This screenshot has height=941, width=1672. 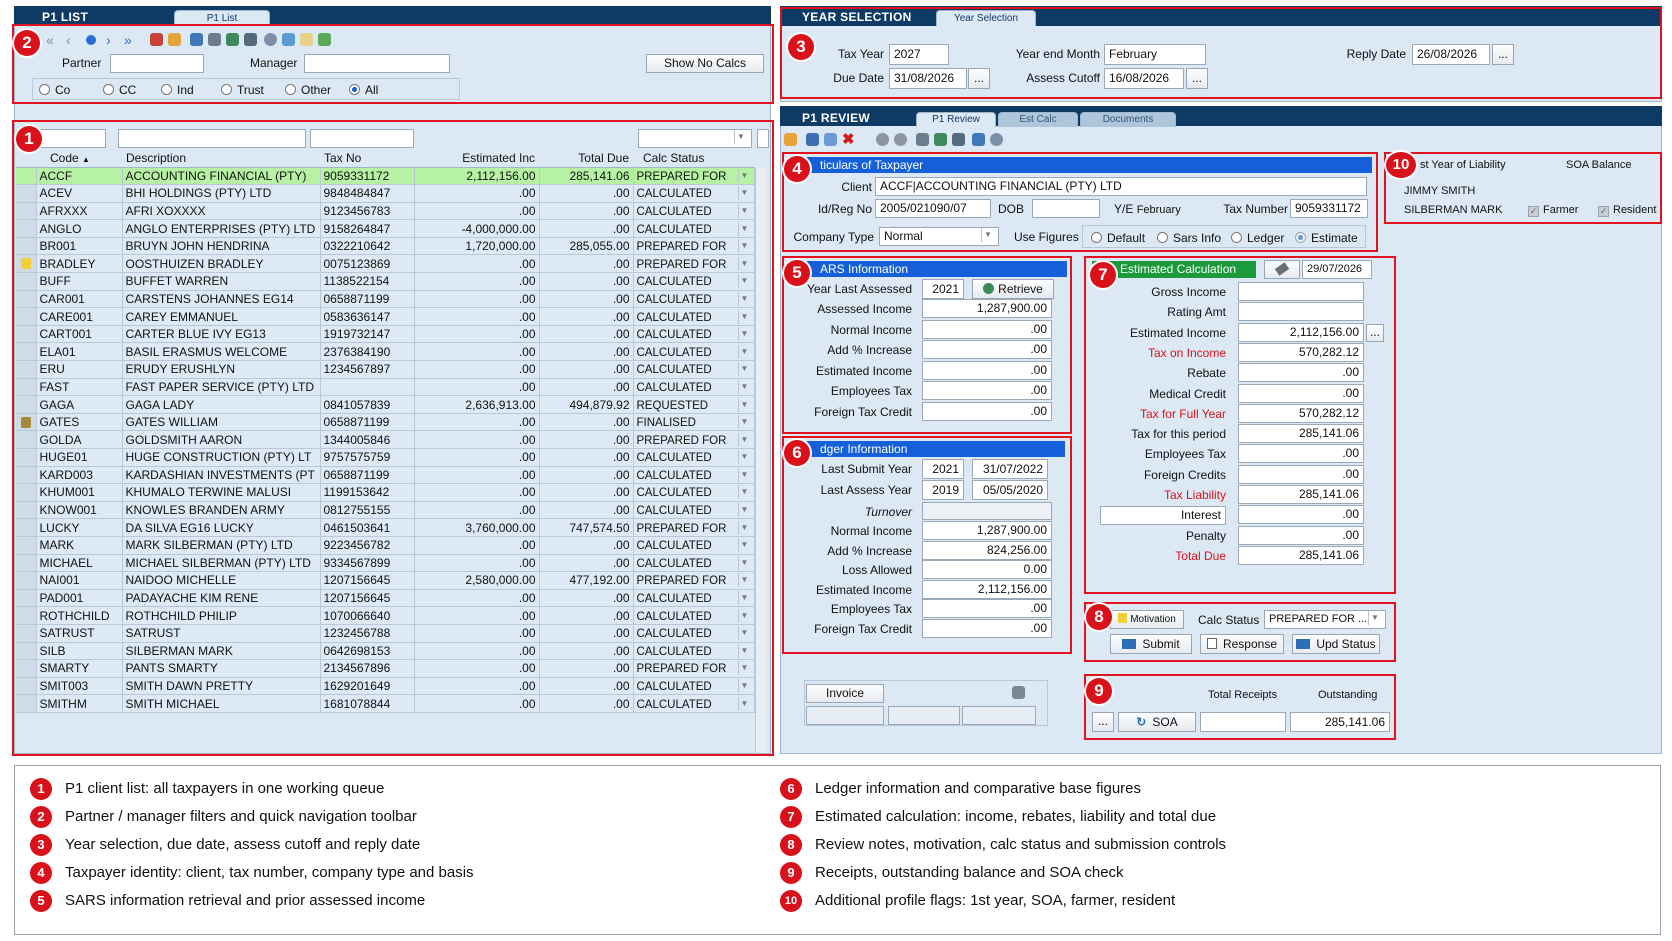 What do you see at coordinates (308, 90) in the screenshot?
I see `filter-other: Other` at bounding box center [308, 90].